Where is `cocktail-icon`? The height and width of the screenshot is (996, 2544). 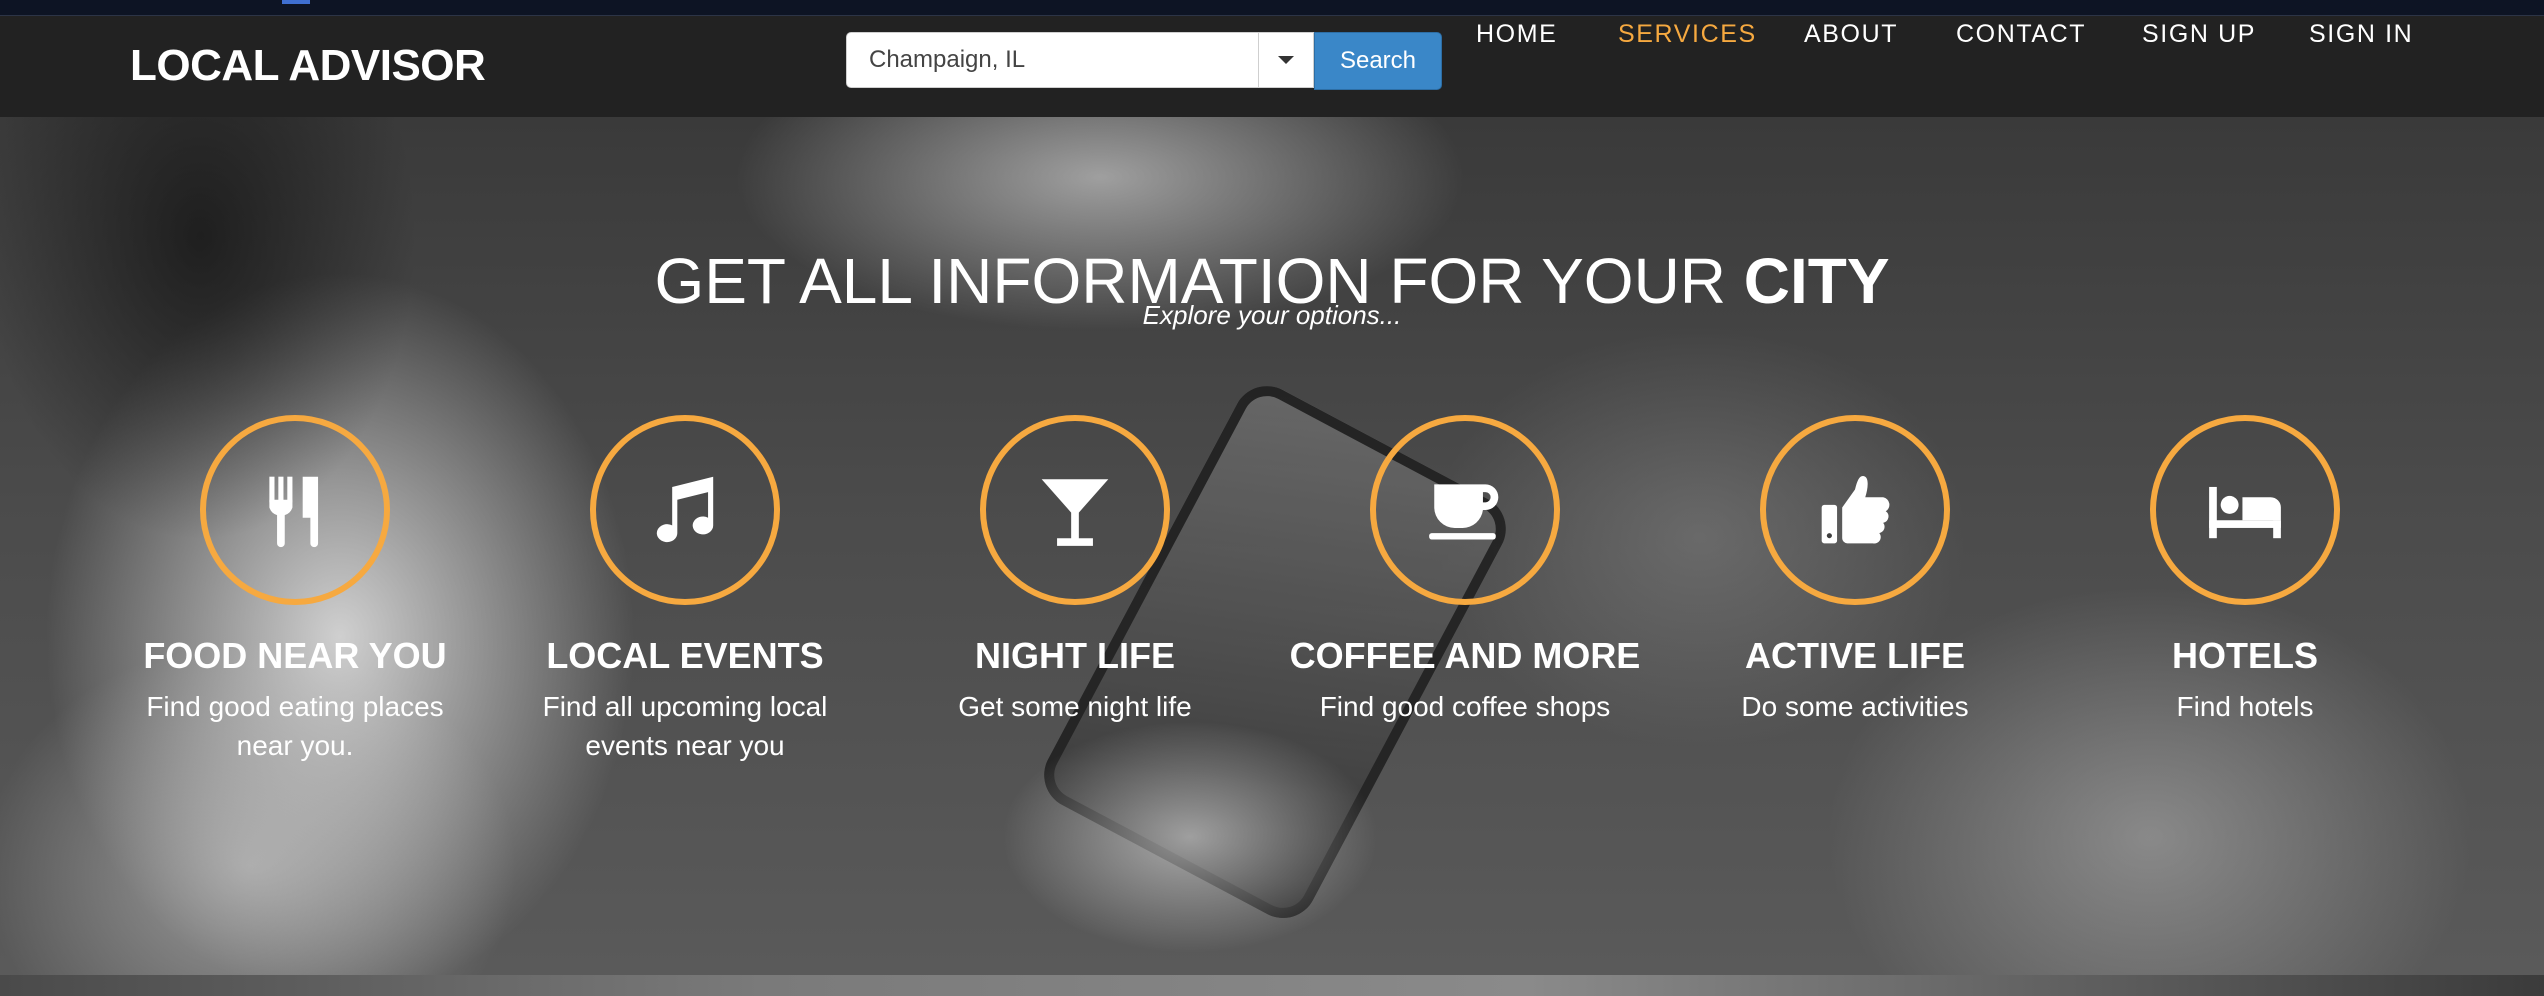 cocktail-icon is located at coordinates (1075, 512).